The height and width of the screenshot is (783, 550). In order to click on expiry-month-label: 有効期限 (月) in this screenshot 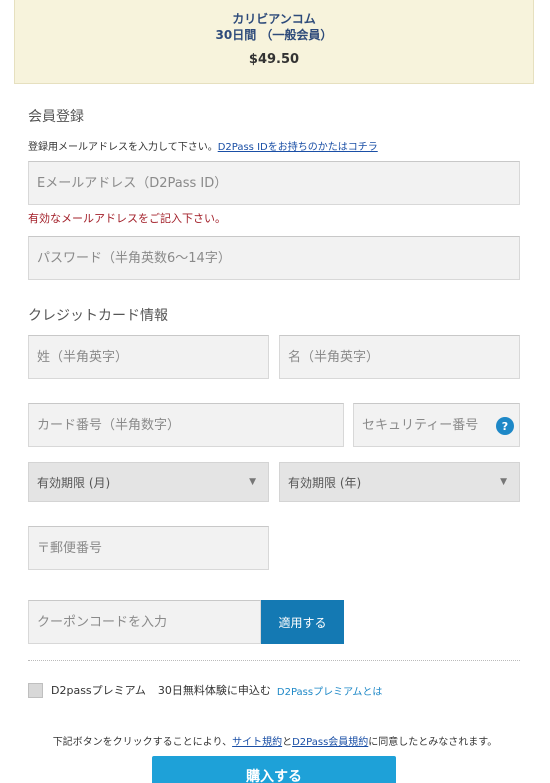, I will do `click(74, 482)`.